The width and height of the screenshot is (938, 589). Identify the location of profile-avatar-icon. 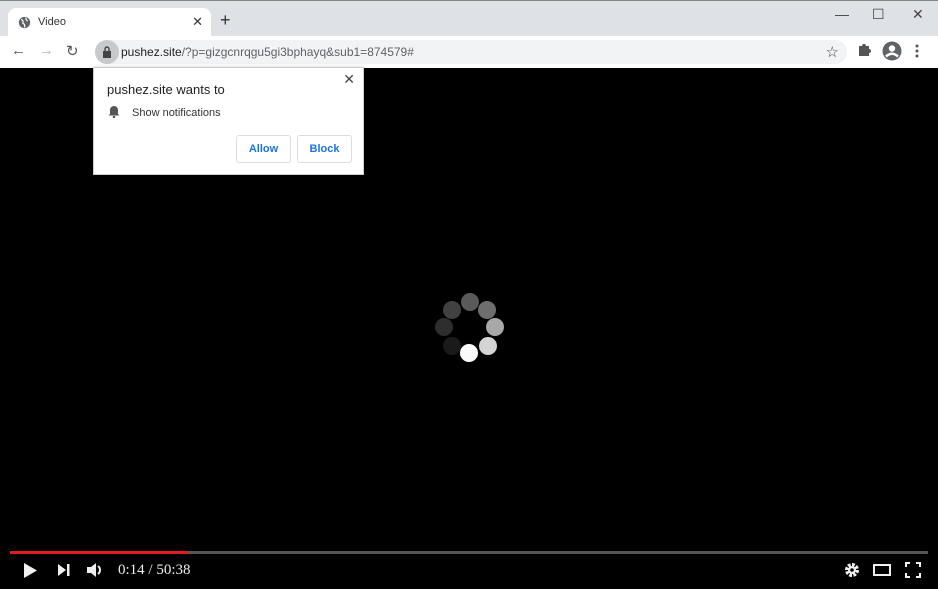
(892, 51).